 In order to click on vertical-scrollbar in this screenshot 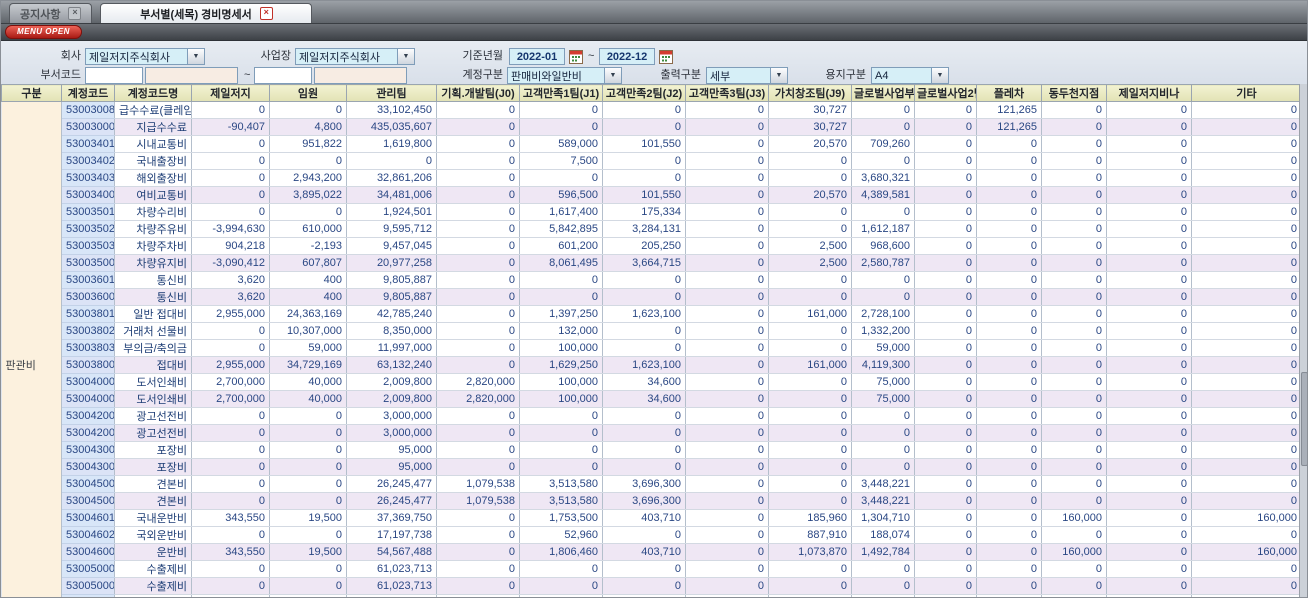, I will do `click(1303, 340)`.